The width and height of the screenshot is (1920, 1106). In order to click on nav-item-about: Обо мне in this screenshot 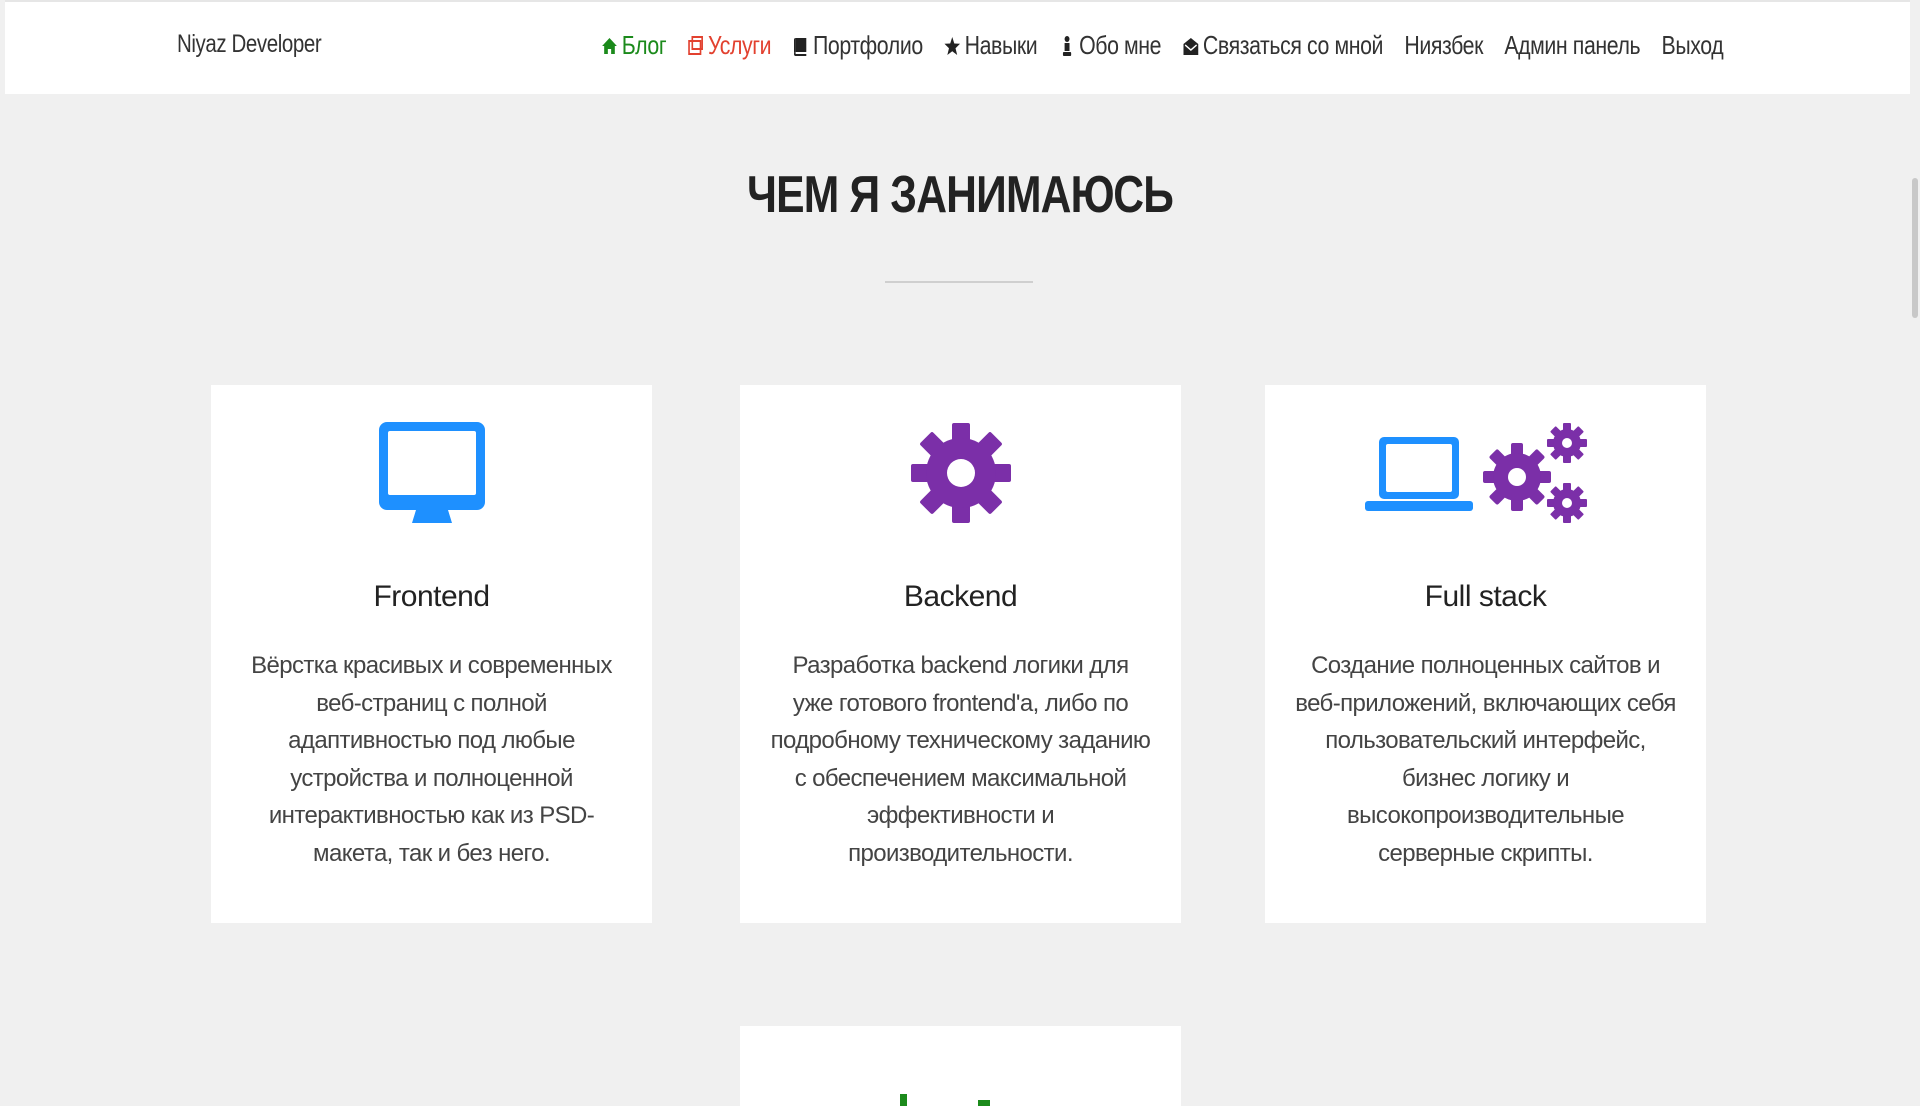, I will do `click(1109, 45)`.